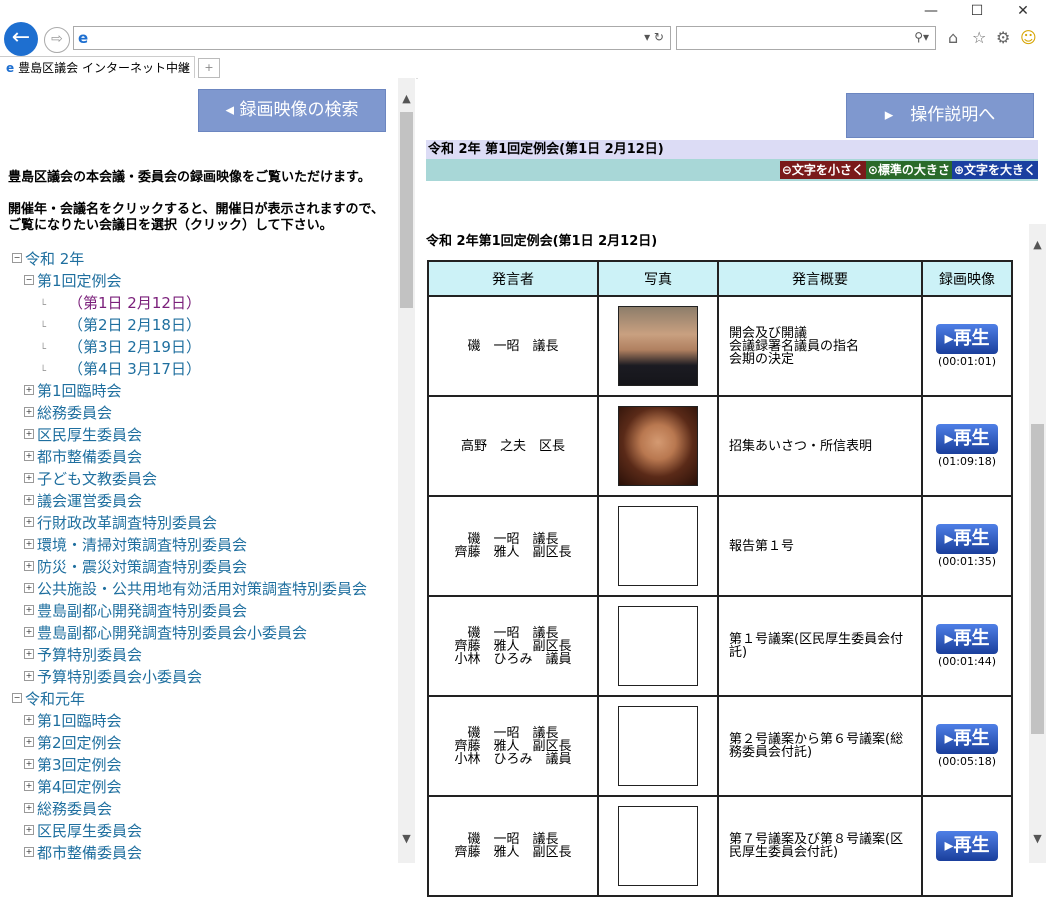 The image size is (1046, 897). Describe the element at coordinates (372, 38) in the screenshot. I see `address-bar: e ▾ ↻` at that location.